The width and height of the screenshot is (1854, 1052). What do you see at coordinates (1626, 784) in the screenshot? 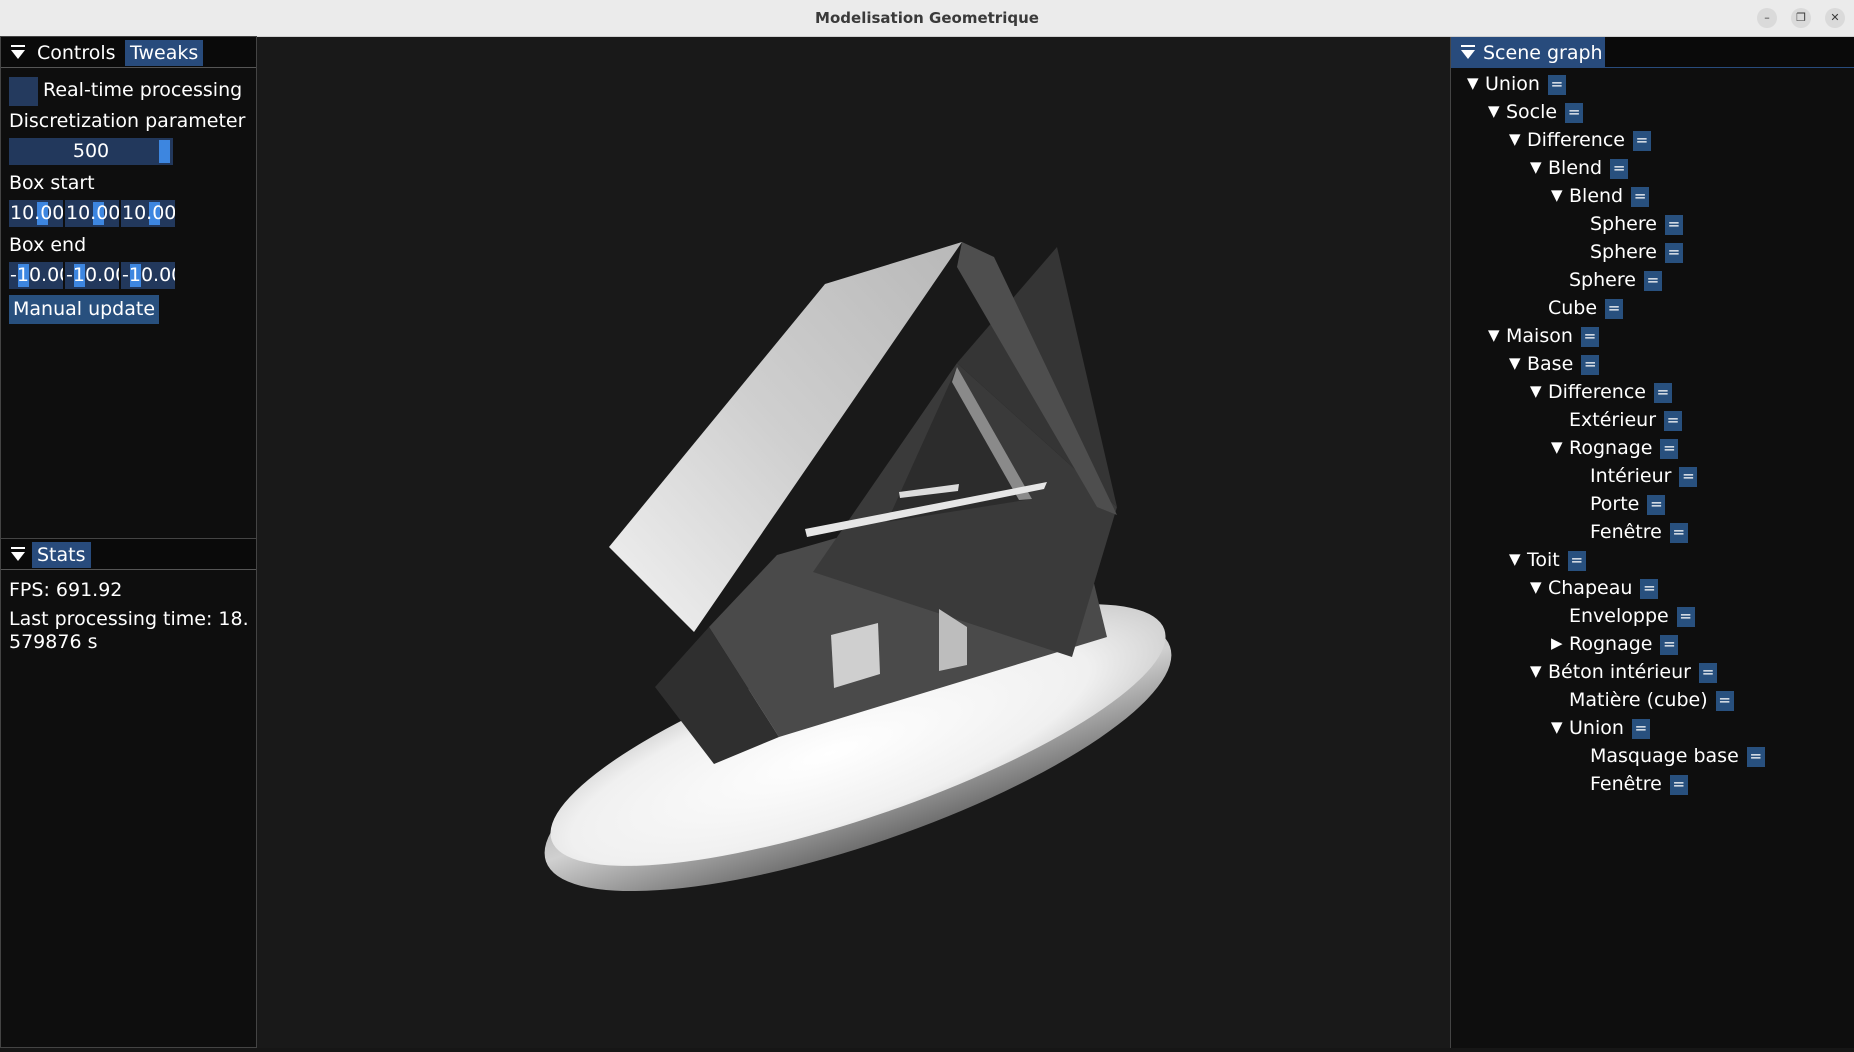
I see `scene-graph-node-label: Fenêtre` at bounding box center [1626, 784].